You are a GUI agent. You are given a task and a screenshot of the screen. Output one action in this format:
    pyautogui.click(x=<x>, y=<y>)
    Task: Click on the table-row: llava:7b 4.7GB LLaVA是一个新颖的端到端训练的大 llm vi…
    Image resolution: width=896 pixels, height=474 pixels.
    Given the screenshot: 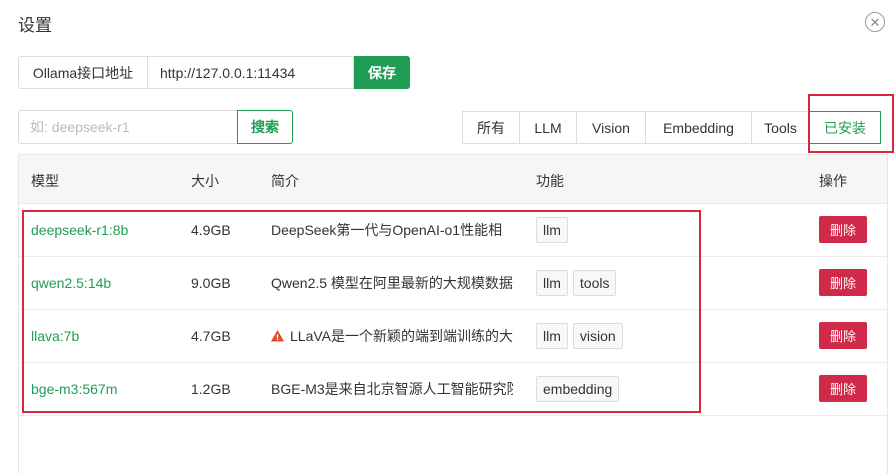 What is the action you would take?
    pyautogui.click(x=453, y=336)
    